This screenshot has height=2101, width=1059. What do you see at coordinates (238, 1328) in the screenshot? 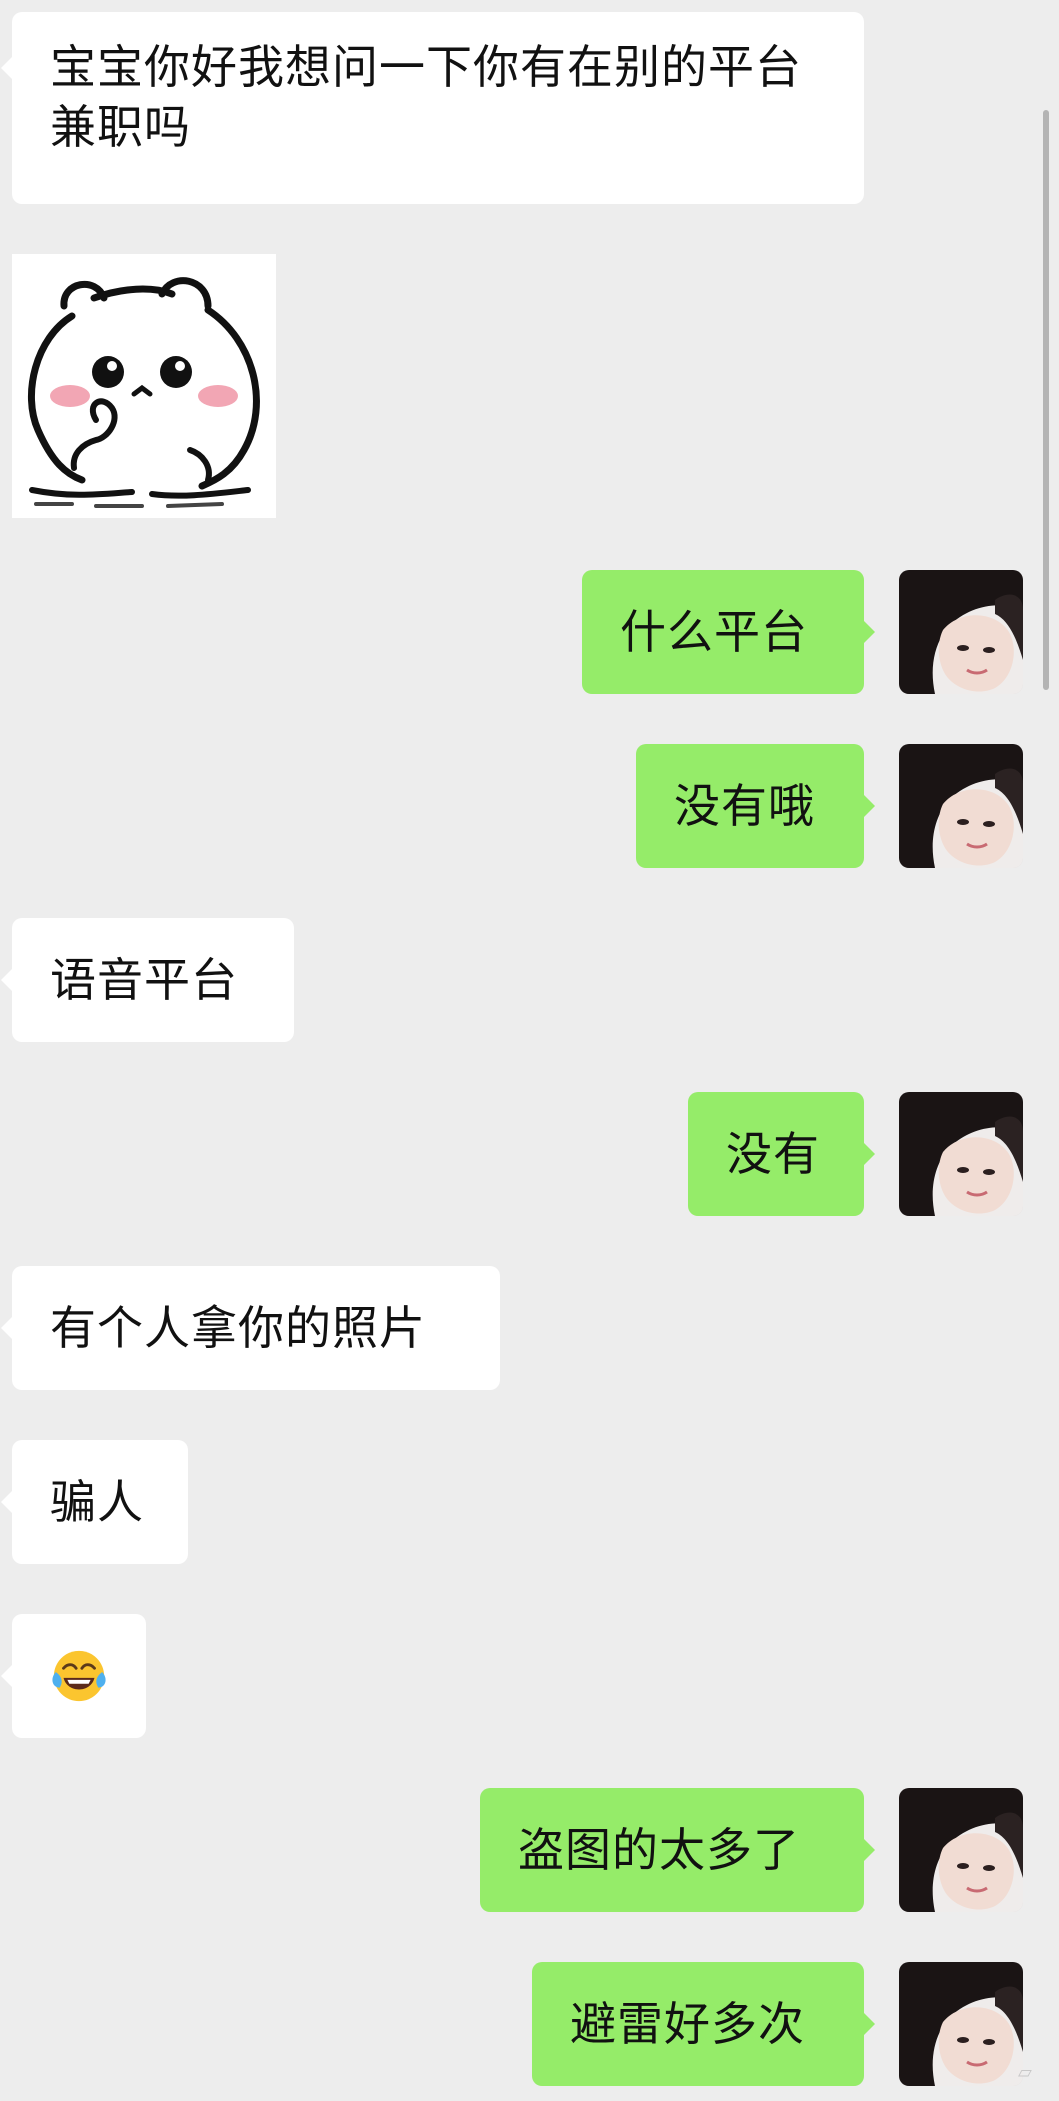
I see `message-text: 有个人拿你的照片` at bounding box center [238, 1328].